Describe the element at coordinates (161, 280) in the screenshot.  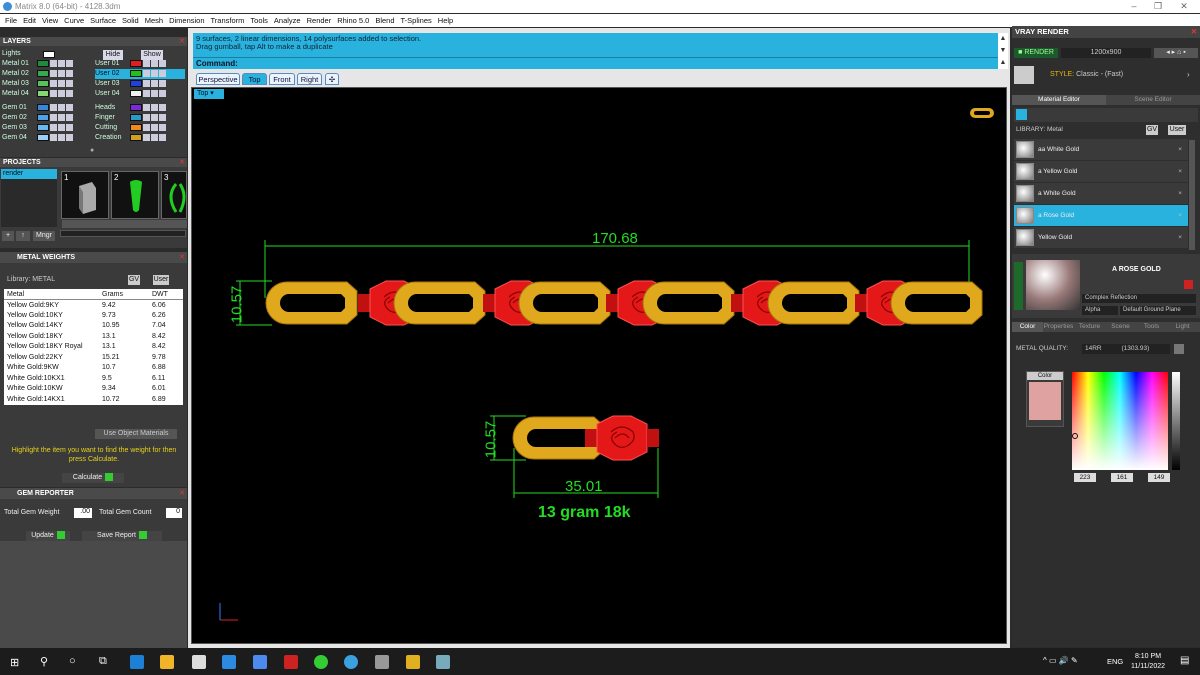
I see `user-button: User` at that location.